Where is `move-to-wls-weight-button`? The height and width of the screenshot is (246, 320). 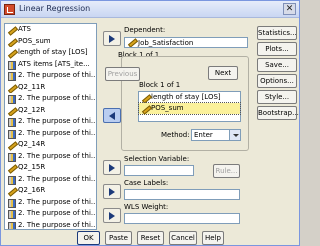
move-to-wls-weight-button is located at coordinates (112, 215).